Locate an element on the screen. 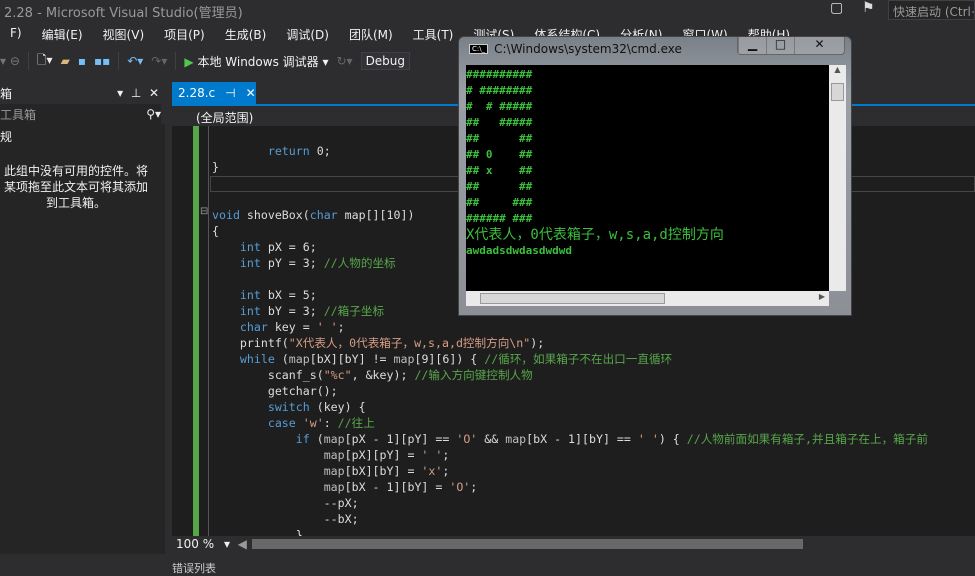  minimize-button: ▁ is located at coordinates (752, 45).